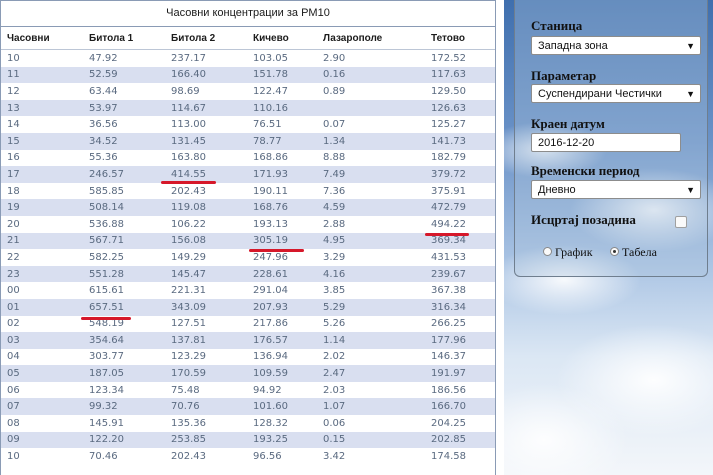 The image size is (713, 475). Describe the element at coordinates (460, 423) in the screenshot. I see `cell-tetovo: 204.25` at that location.